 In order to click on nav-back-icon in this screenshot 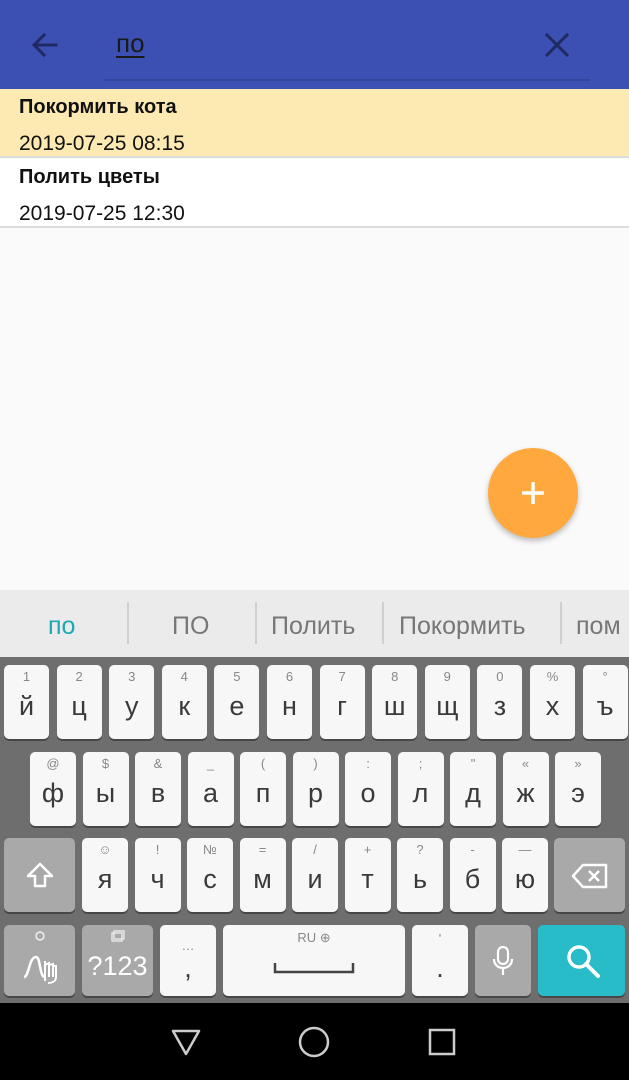, I will do `click(186, 1042)`.